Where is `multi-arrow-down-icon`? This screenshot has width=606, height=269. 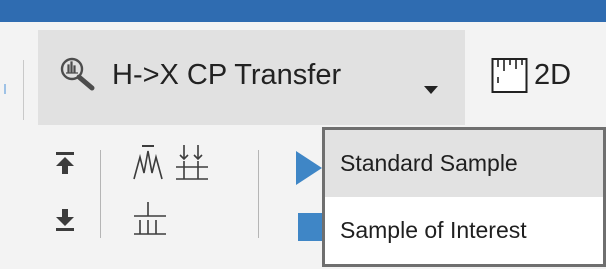
multi-arrow-down-icon is located at coordinates (192, 162).